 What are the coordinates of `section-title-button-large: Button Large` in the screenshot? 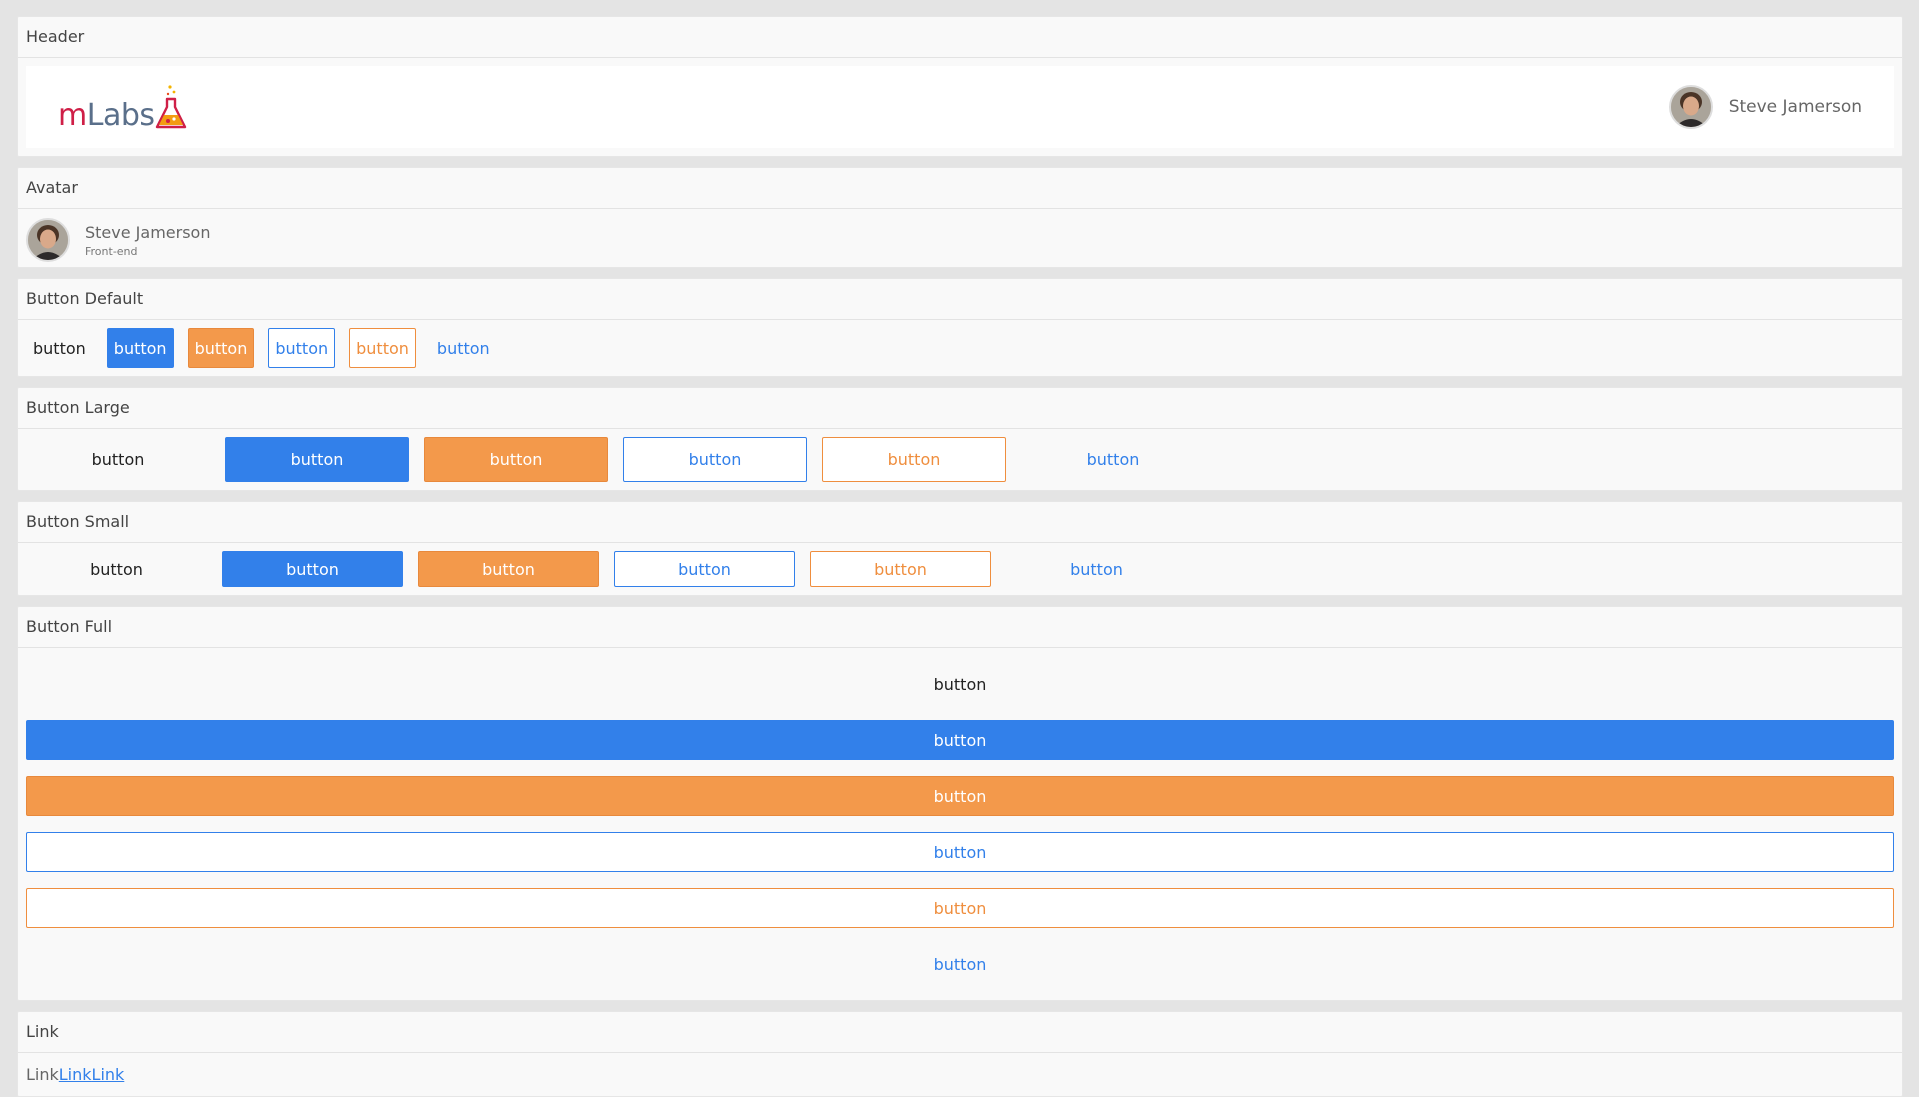 It's located at (960, 408).